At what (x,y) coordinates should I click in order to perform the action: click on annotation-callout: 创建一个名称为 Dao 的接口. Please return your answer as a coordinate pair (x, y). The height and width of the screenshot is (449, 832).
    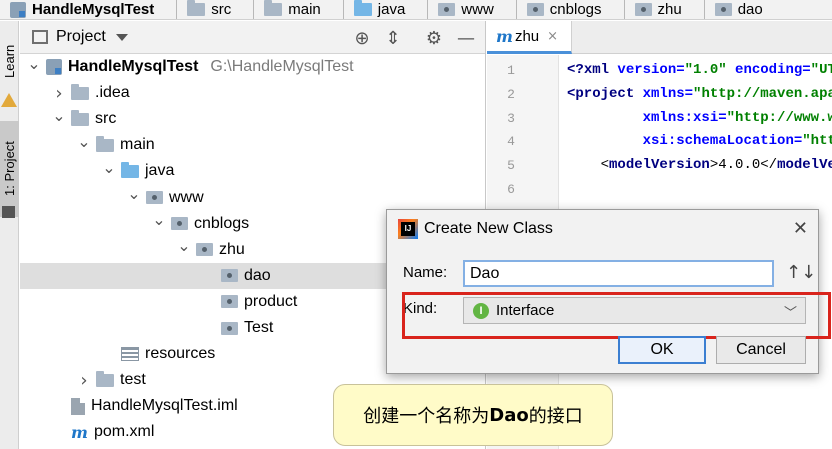
    Looking at the image, I should click on (473, 415).